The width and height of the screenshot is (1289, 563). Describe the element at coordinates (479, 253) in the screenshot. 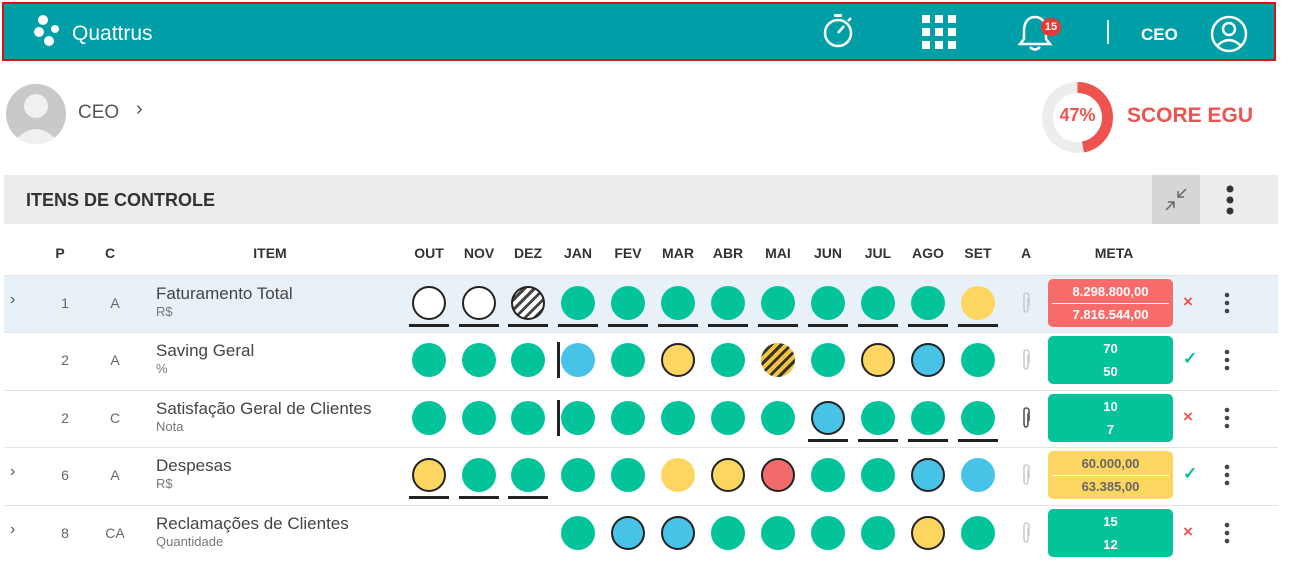

I see `column-header-month: NOV` at that location.